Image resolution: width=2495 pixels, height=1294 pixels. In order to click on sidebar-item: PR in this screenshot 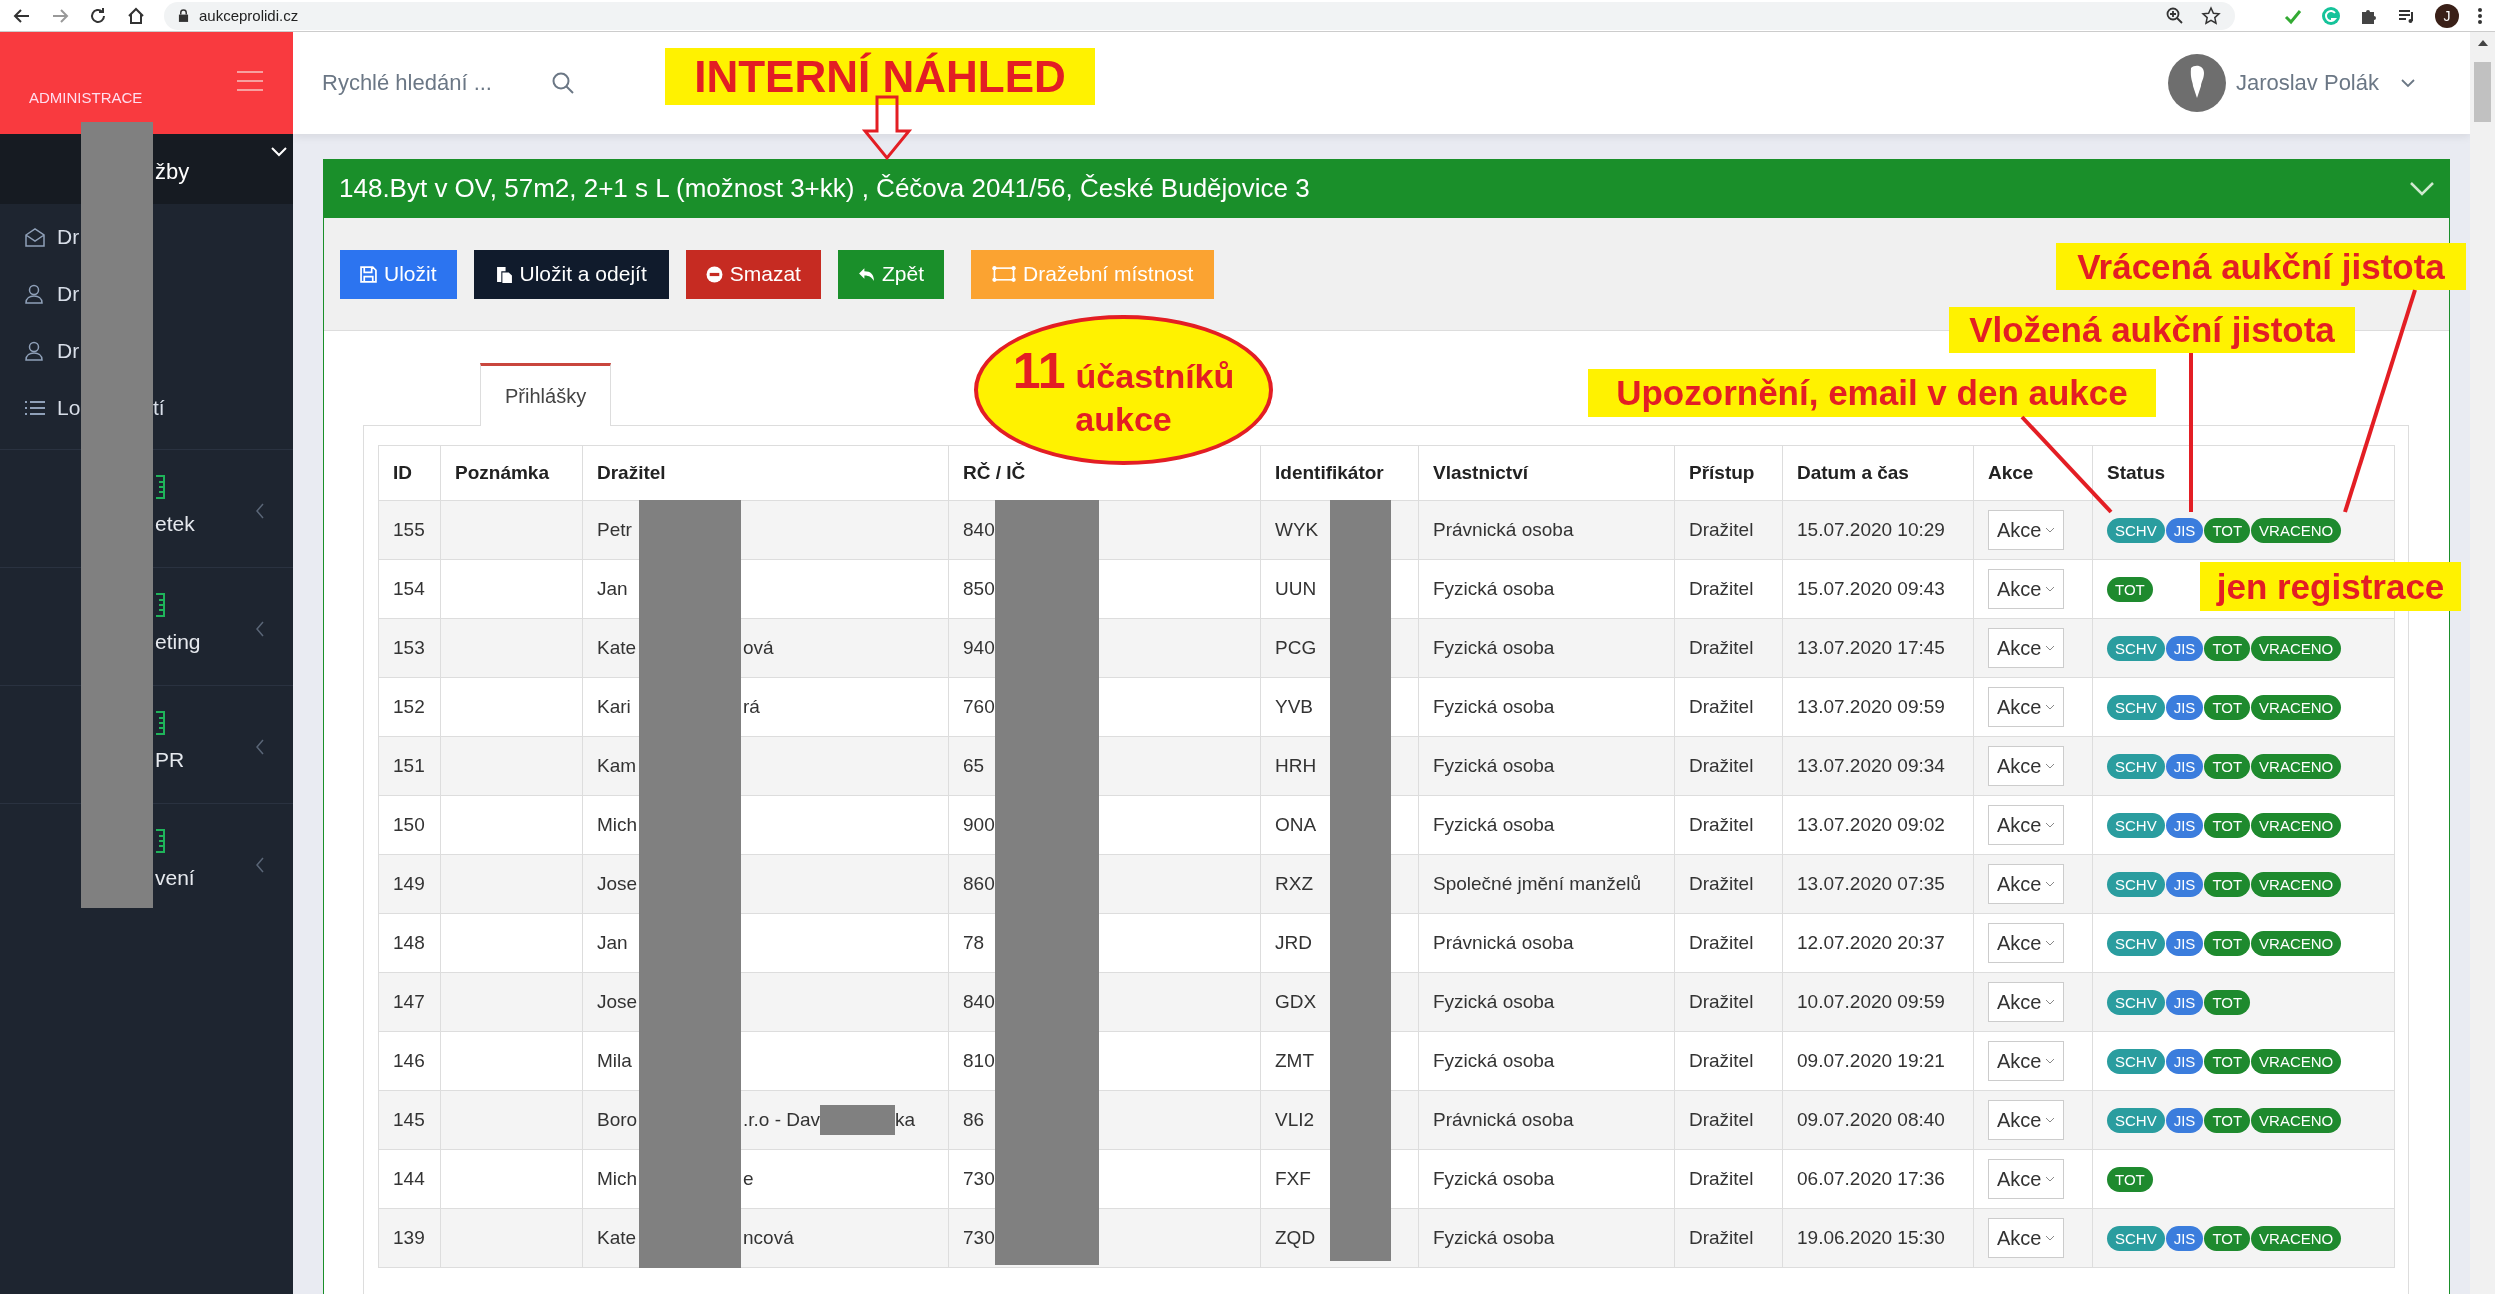, I will do `click(170, 760)`.